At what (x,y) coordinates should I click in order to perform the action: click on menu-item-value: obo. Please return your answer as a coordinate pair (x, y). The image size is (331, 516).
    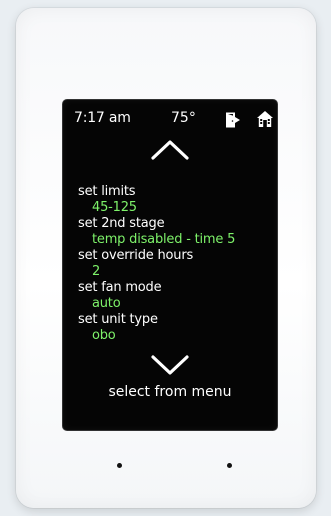
    Looking at the image, I should click on (104, 335).